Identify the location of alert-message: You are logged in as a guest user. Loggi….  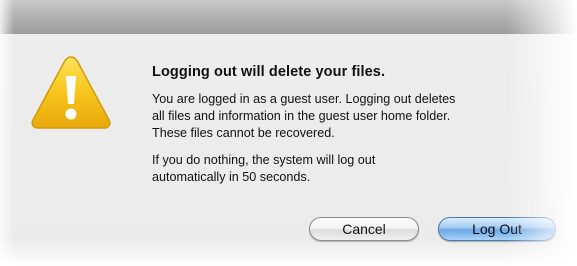
(304, 116).